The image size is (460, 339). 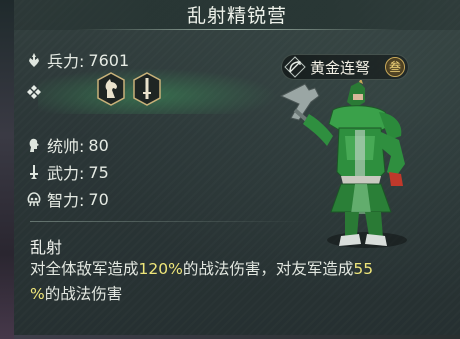 What do you see at coordinates (46, 247) in the screenshot?
I see `skill-name: 乱射` at bounding box center [46, 247].